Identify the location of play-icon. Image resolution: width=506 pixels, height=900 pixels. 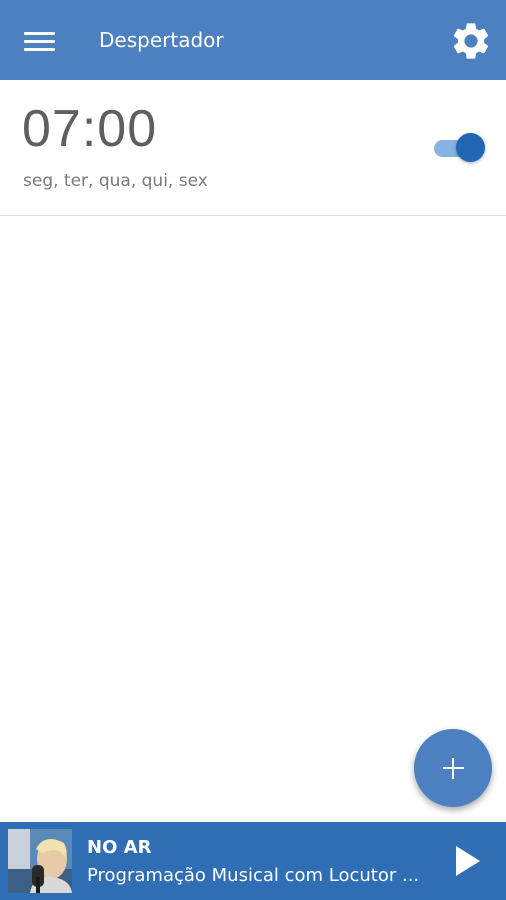
(468, 861).